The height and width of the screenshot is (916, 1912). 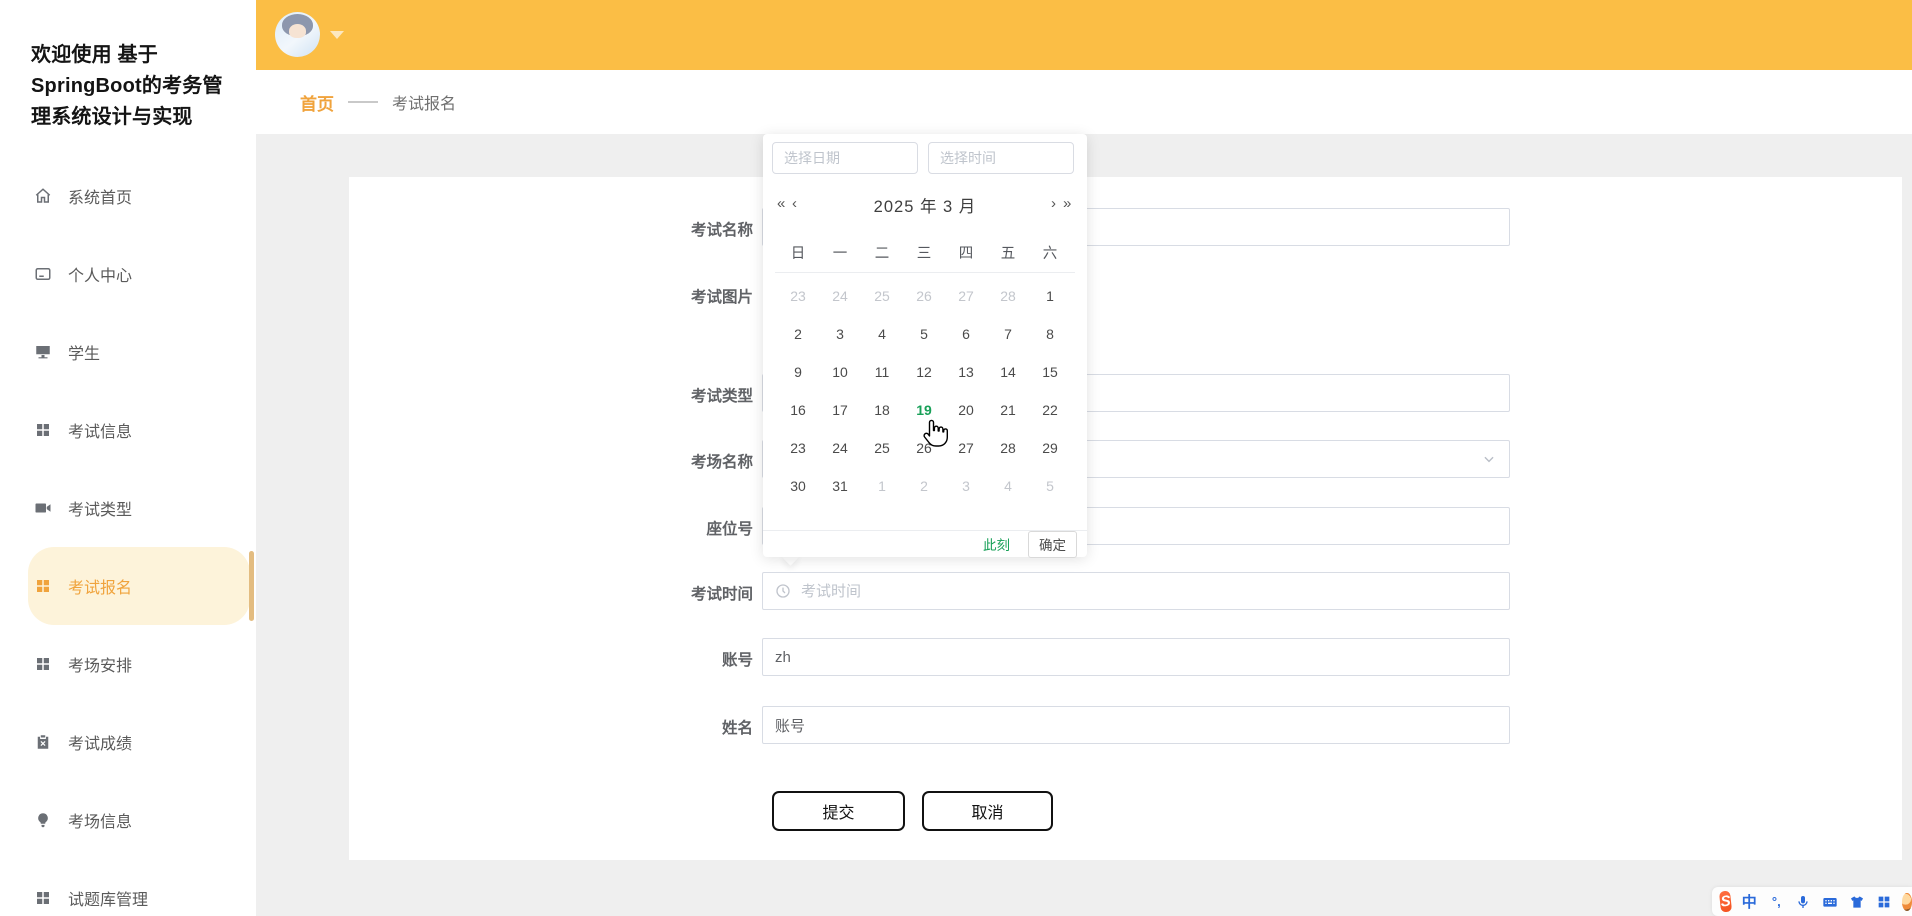 I want to click on sidebar-item-8: 考试成绩, so click(x=139, y=742).